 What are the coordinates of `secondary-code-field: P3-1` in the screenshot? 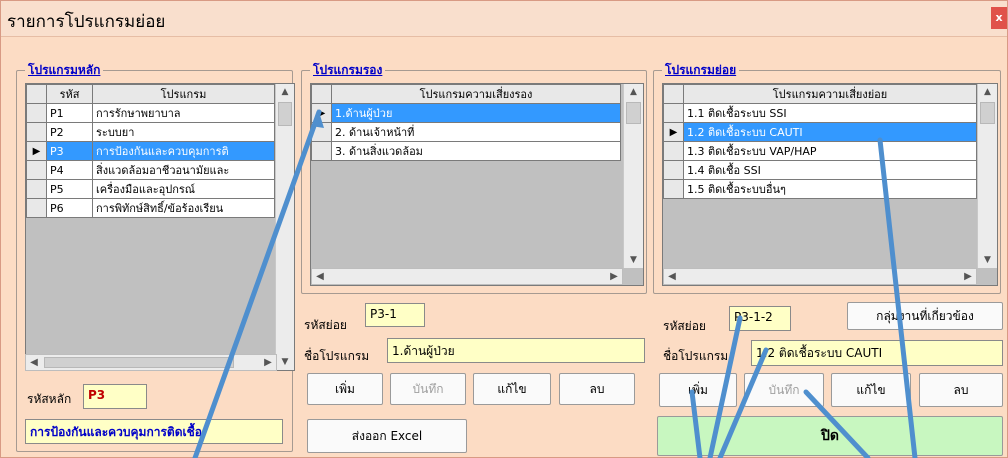 It's located at (395, 315).